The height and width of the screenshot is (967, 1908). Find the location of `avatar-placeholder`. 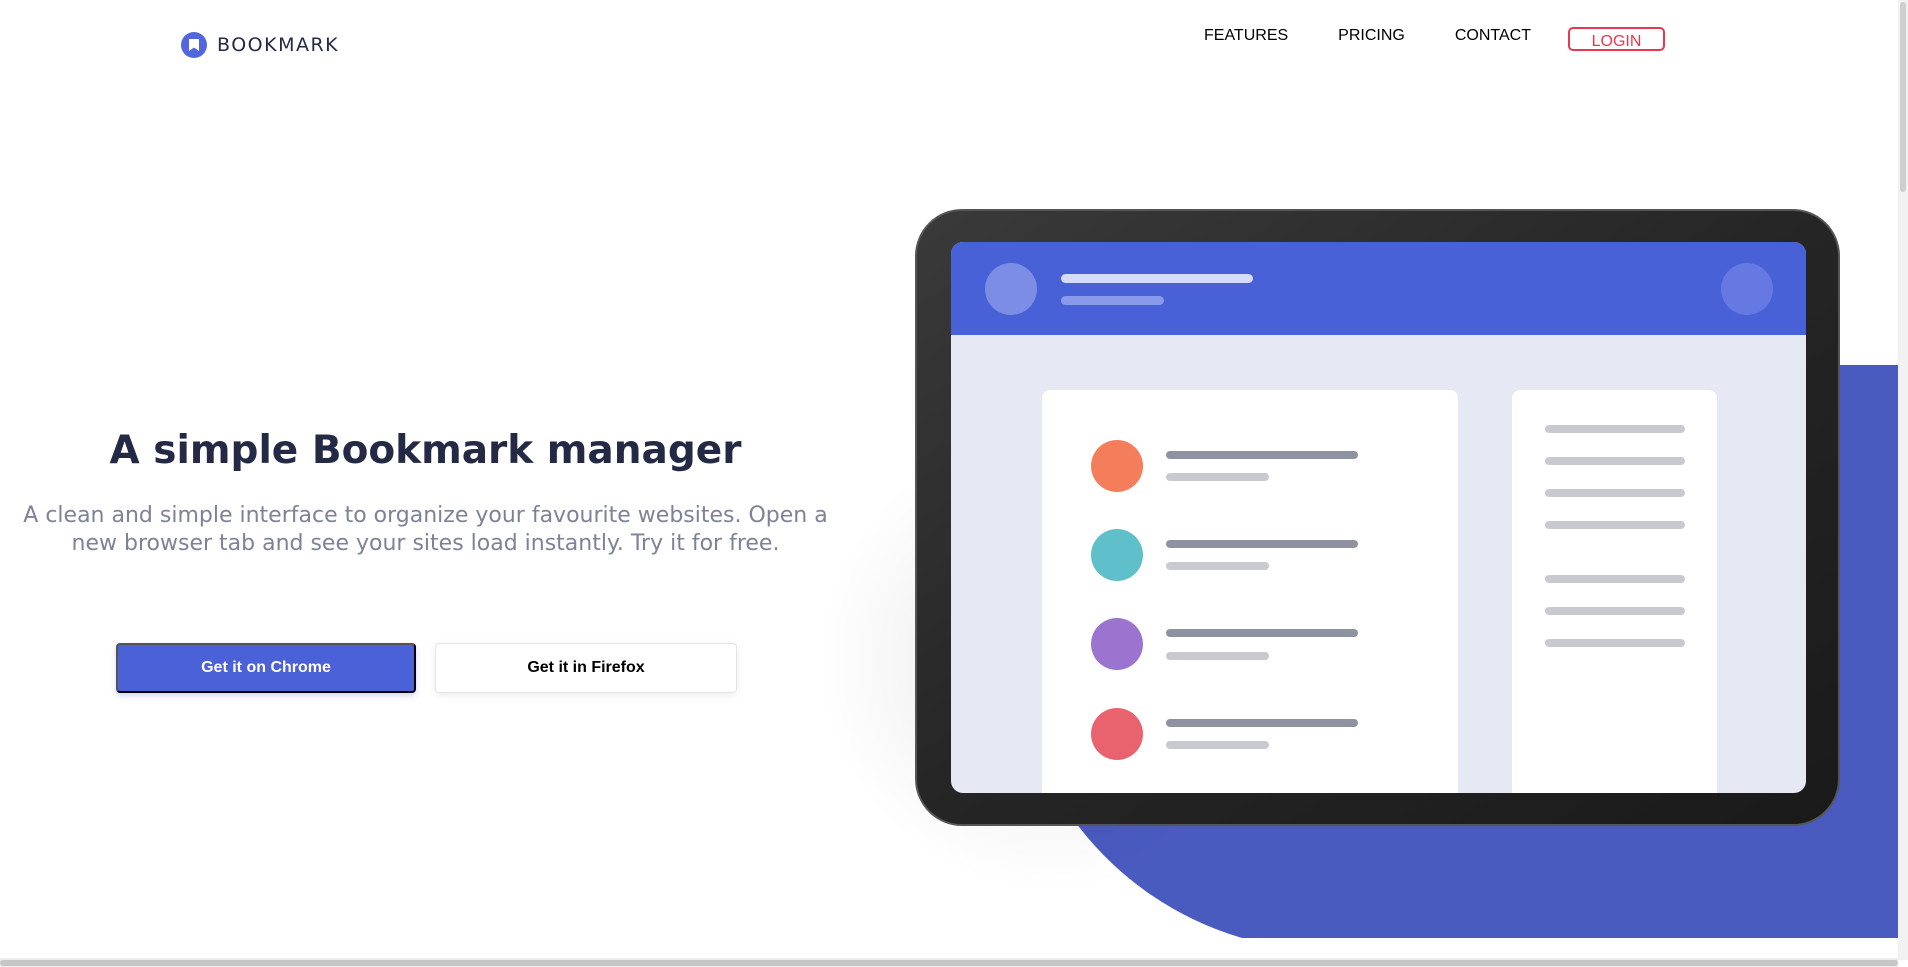

avatar-placeholder is located at coordinates (1011, 289).